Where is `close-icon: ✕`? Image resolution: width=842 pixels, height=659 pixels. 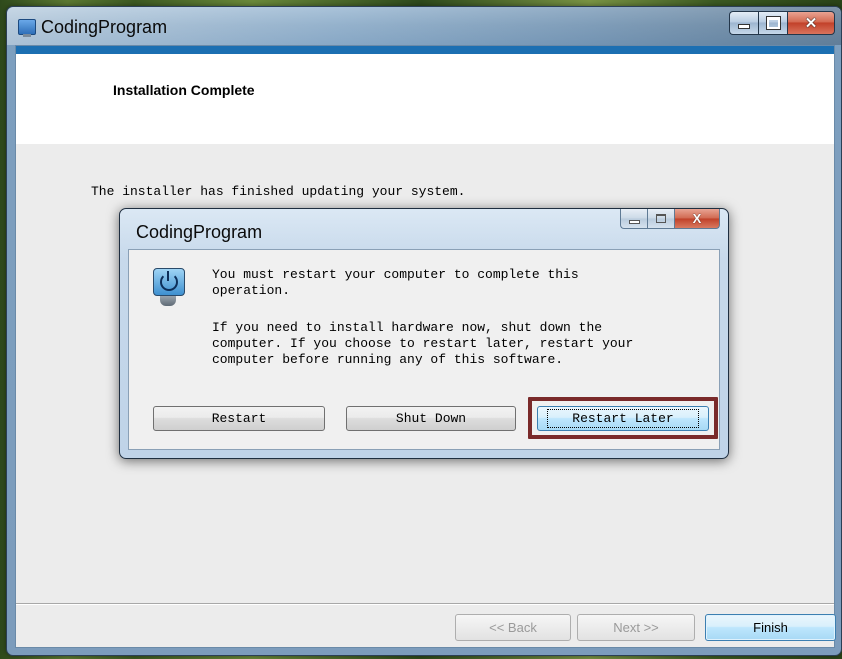 close-icon: ✕ is located at coordinates (811, 23).